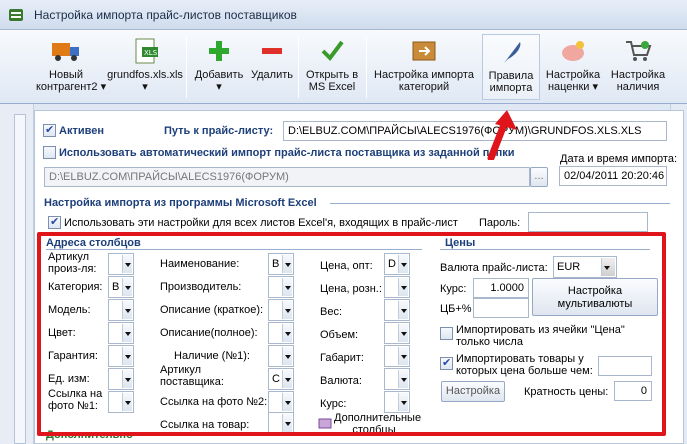 The image size is (687, 444). Describe the element at coordinates (619, 159) in the screenshot. I see `datetime-label: Дата и время импорта:` at that location.